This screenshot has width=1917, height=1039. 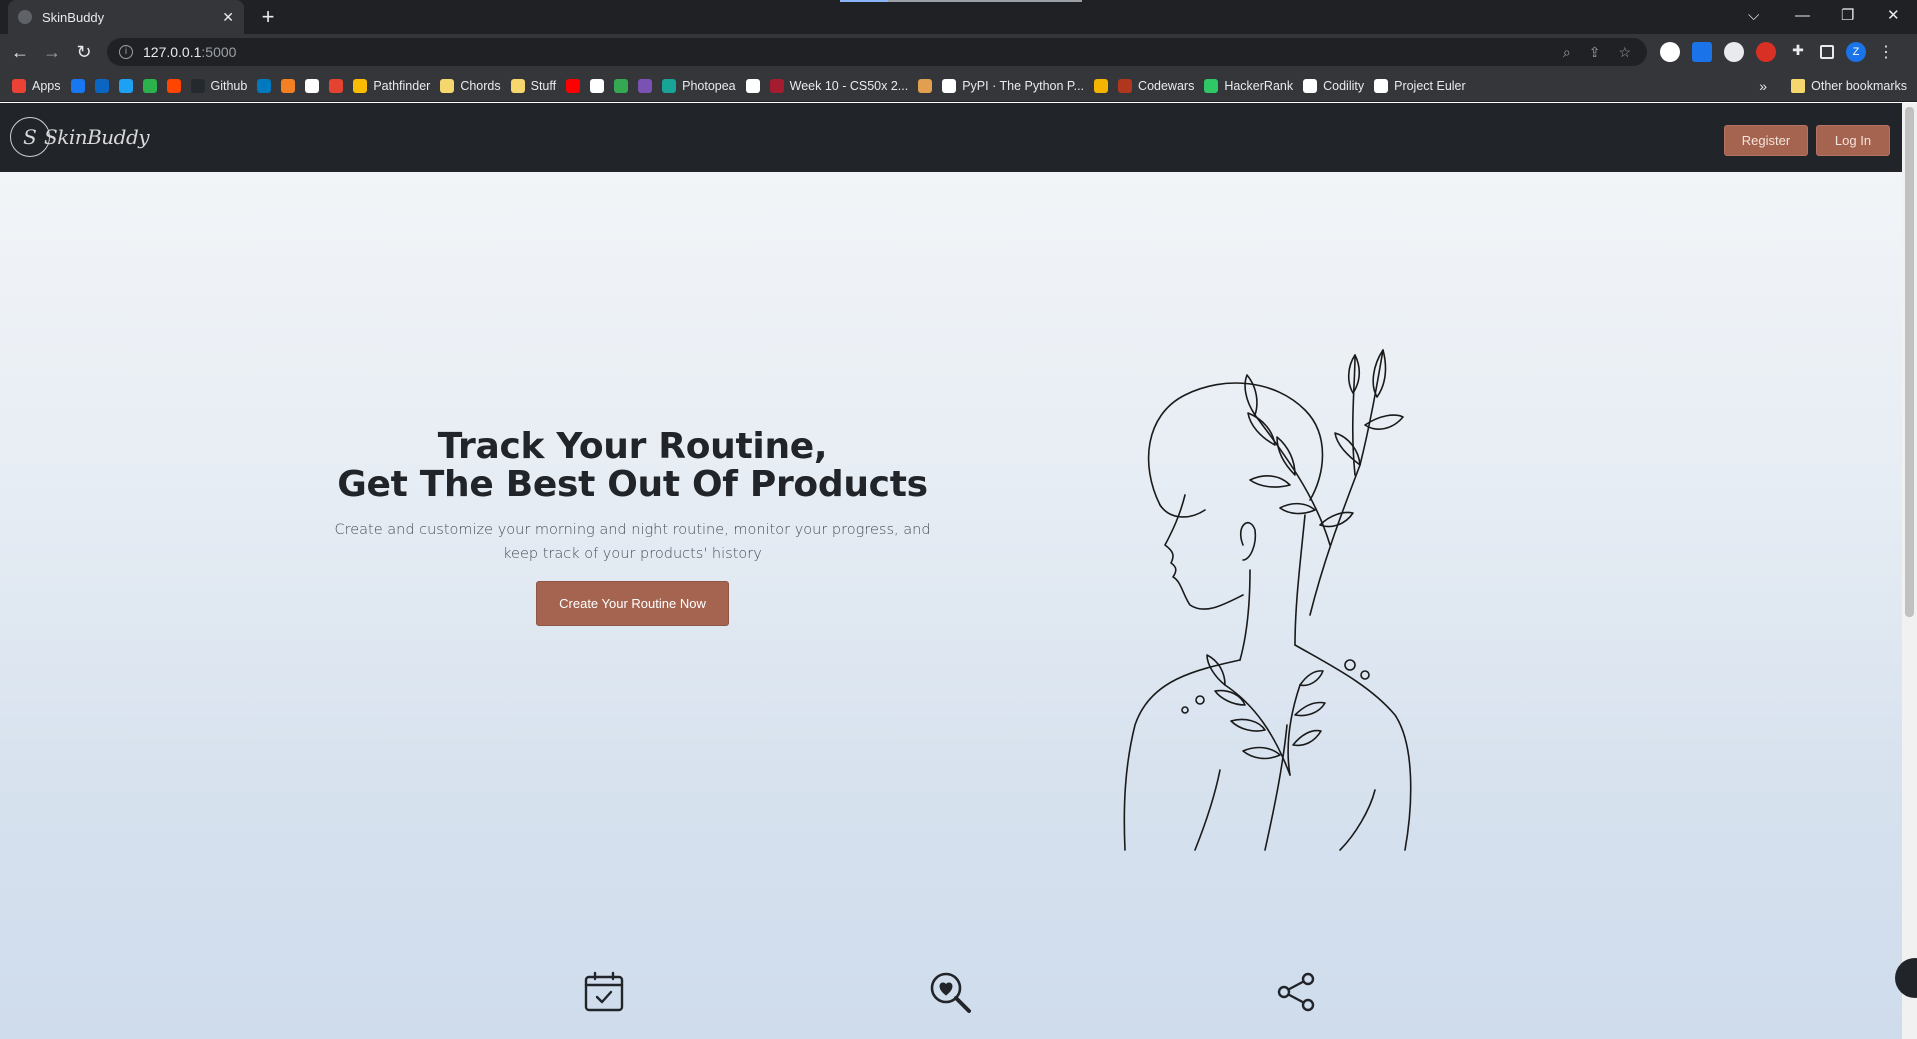 I want to click on bookmark-label: Codewars, so click(x=1166, y=85).